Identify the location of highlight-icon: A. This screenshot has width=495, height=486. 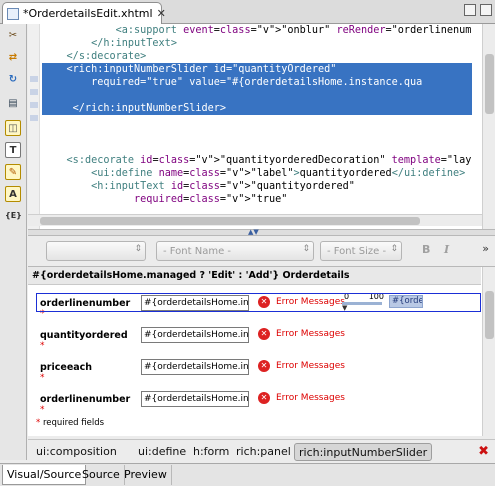
(13, 194).